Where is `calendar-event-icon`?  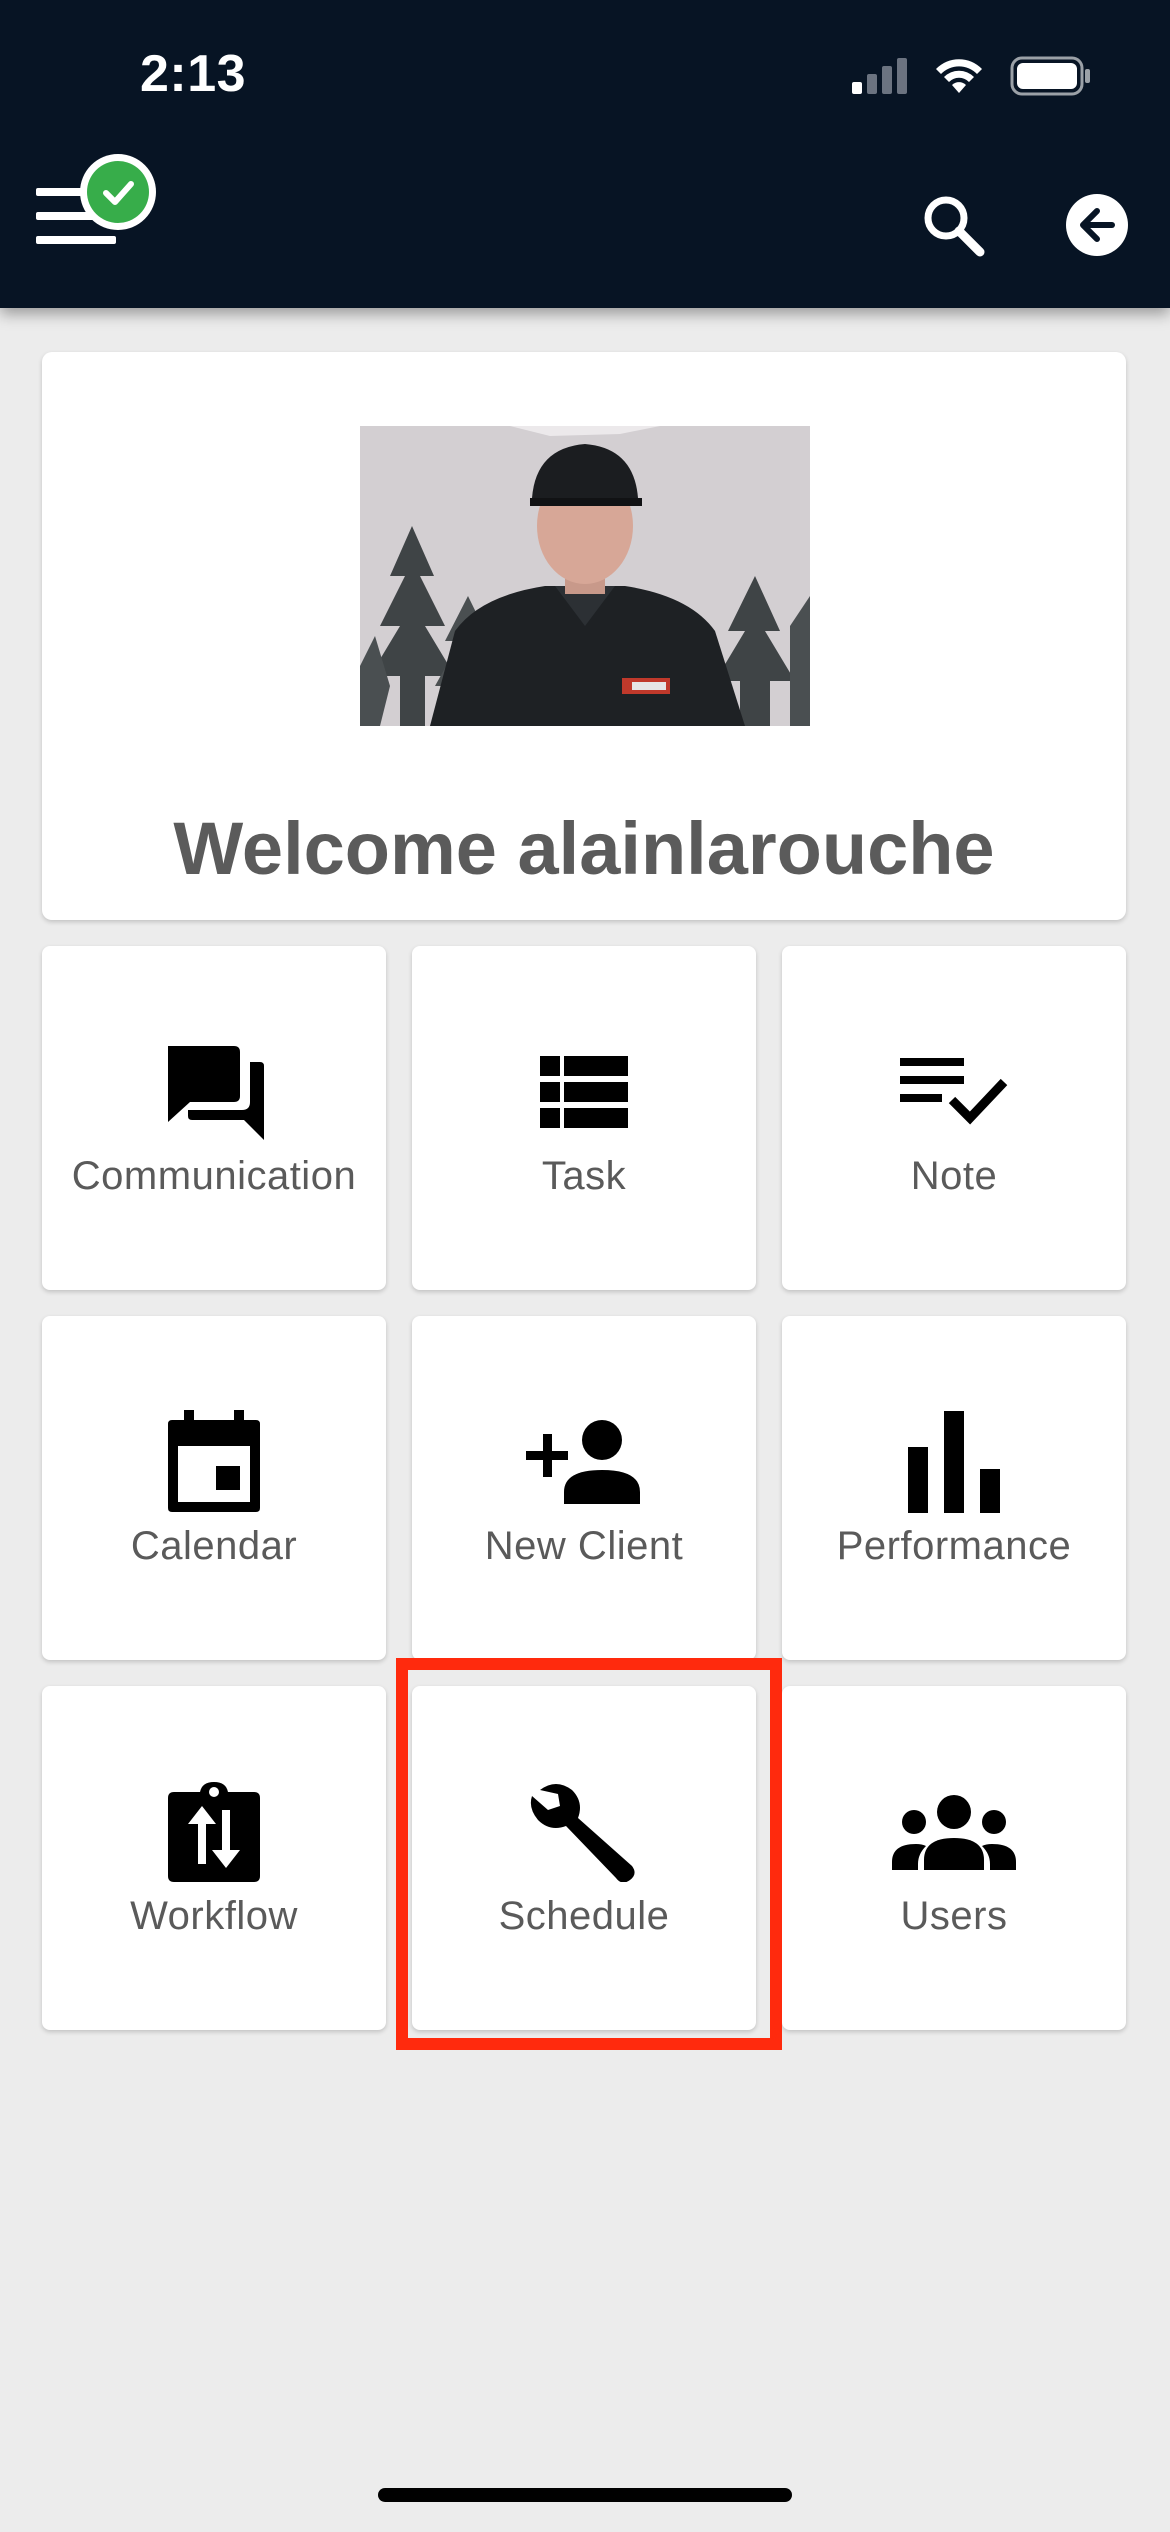
calendar-event-icon is located at coordinates (214, 1461).